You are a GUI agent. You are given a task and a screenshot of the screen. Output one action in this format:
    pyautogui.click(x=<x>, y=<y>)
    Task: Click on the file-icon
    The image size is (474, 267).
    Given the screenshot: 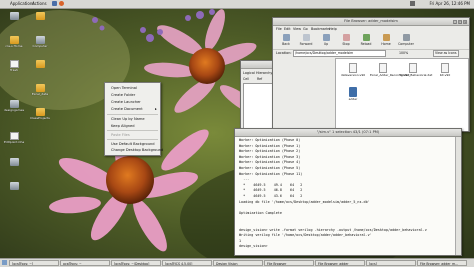 What is the action you would take?
    pyautogui.click(x=353, y=68)
    